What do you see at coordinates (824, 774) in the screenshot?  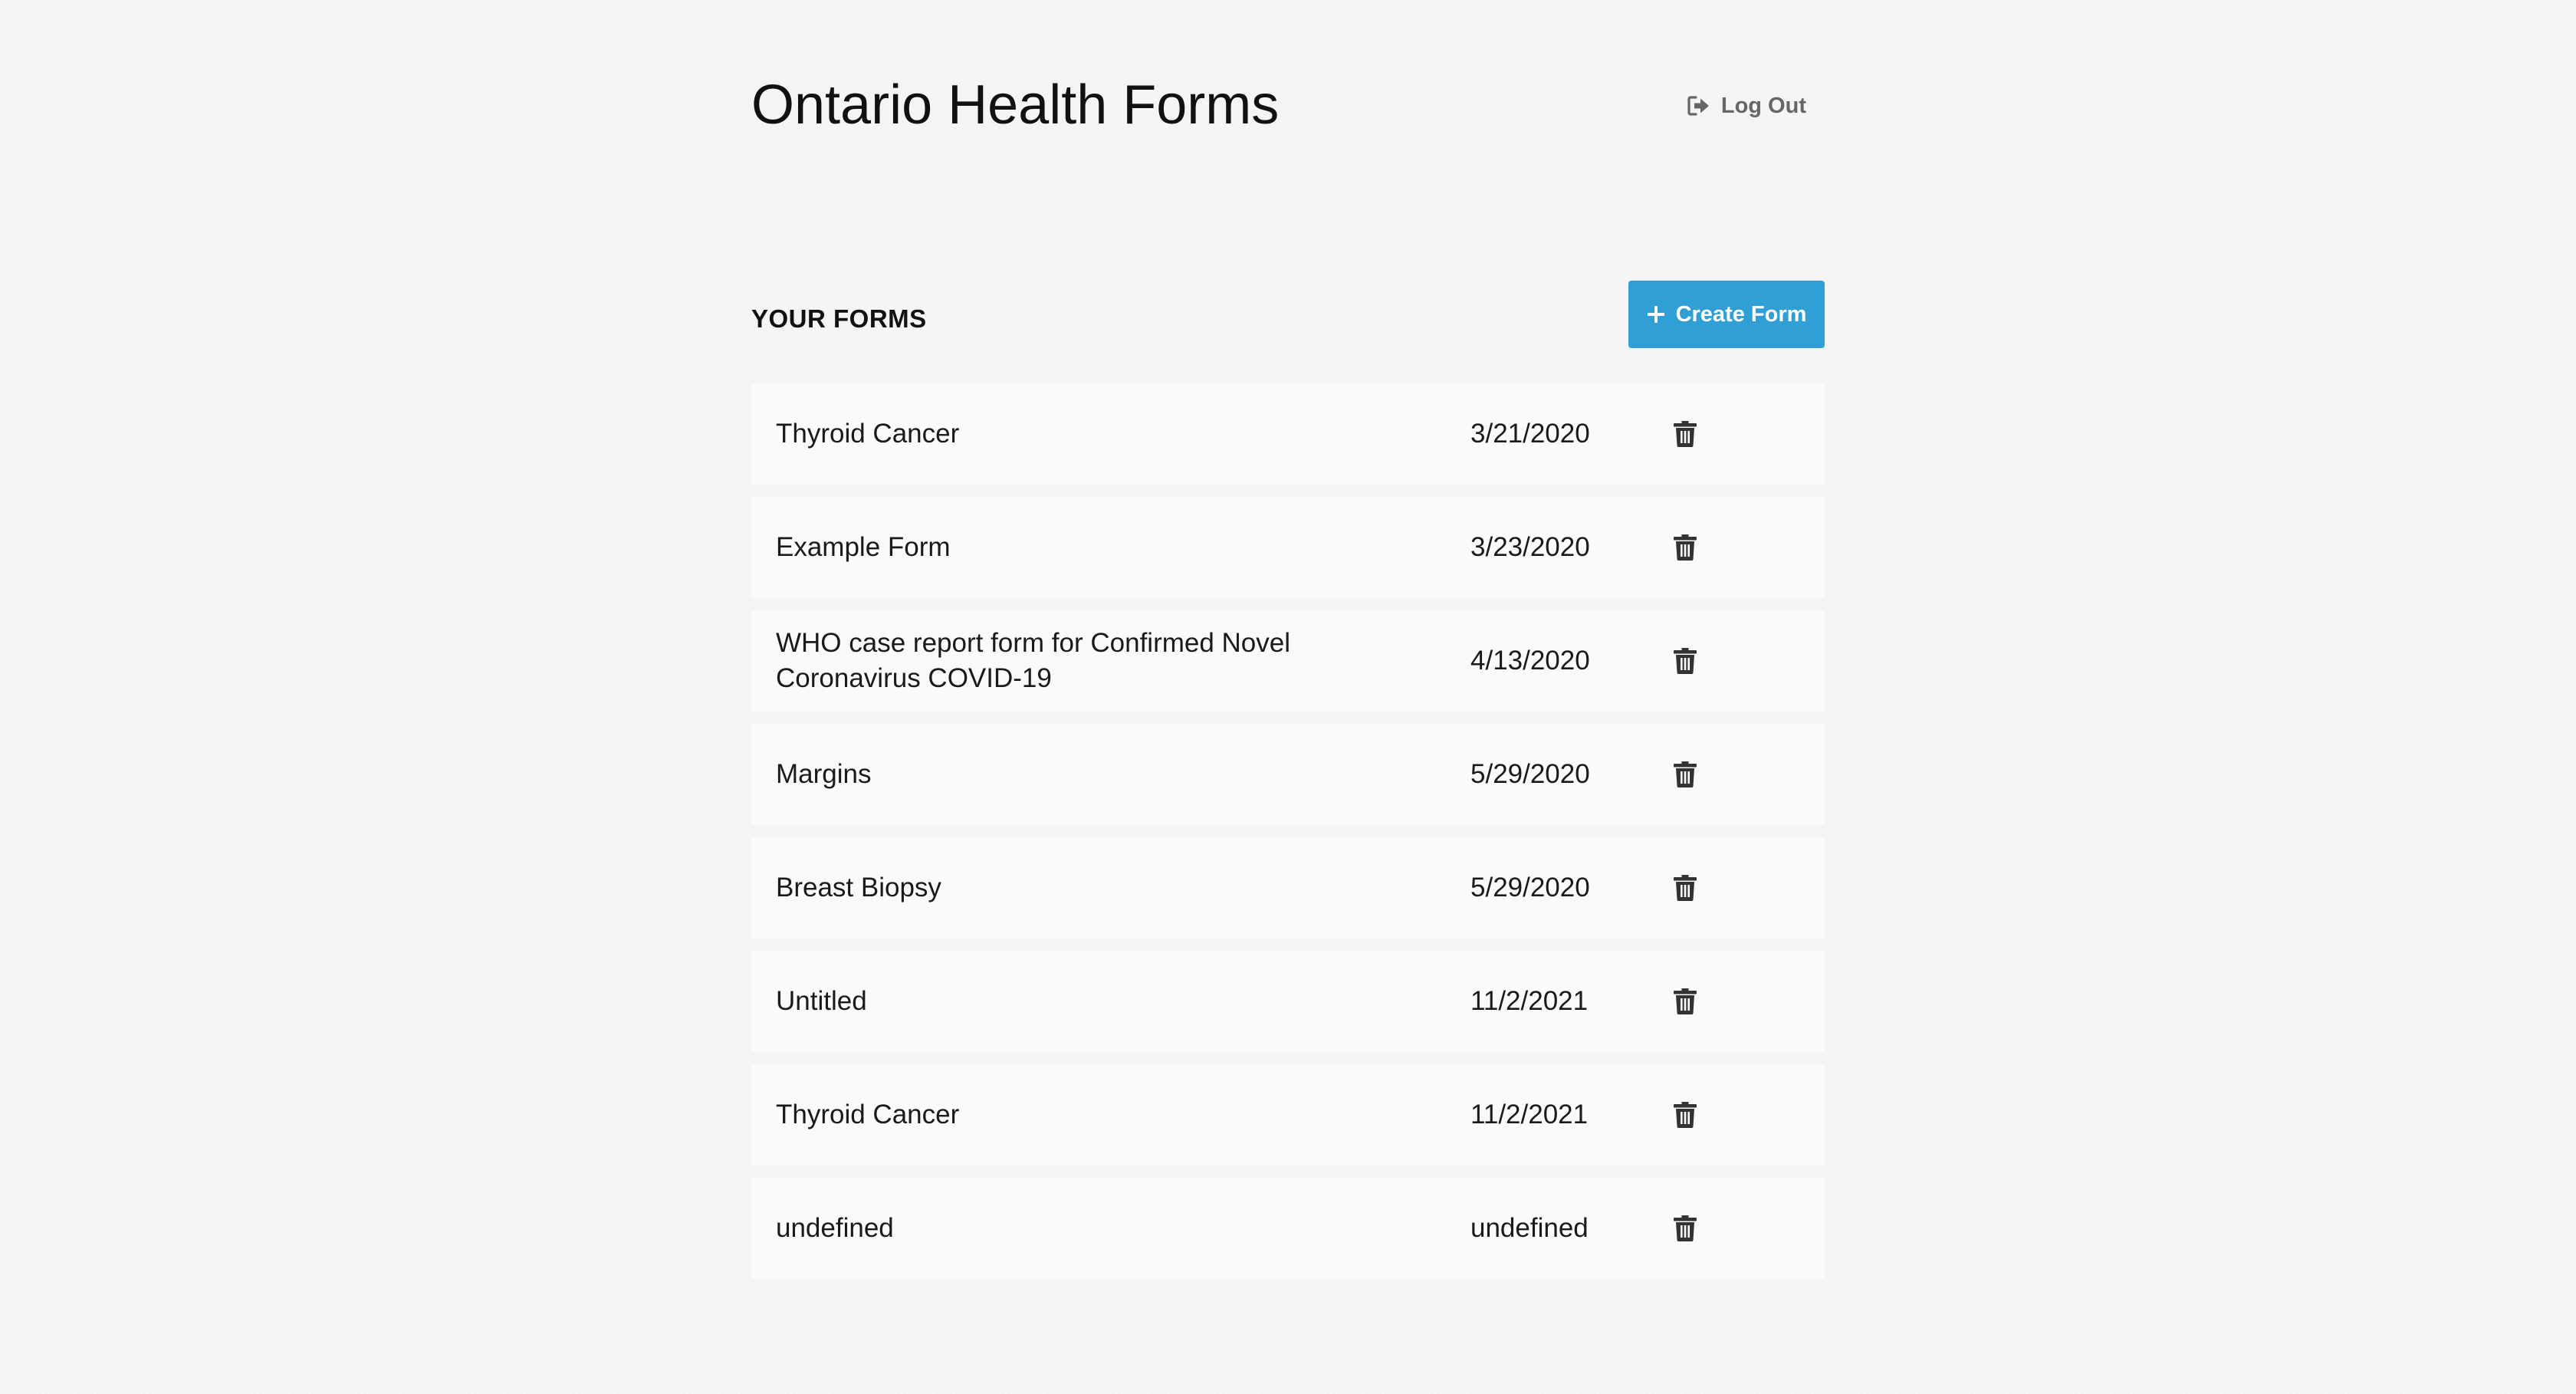 I see `form-name: Margins` at bounding box center [824, 774].